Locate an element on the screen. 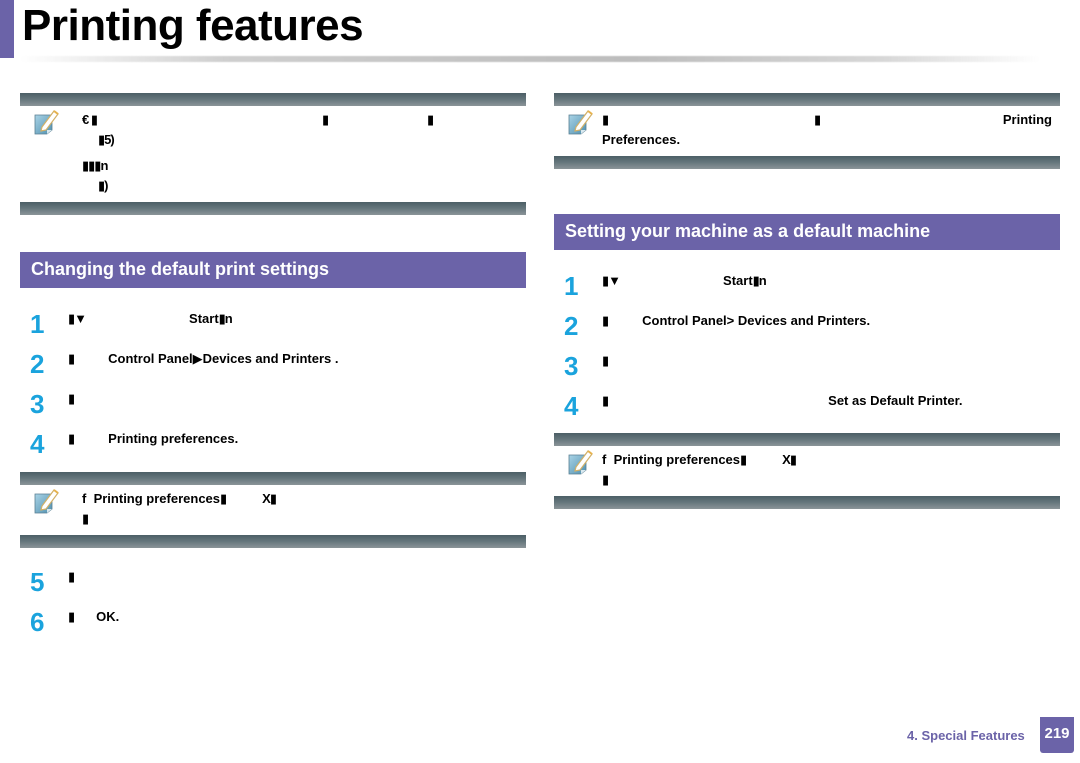 The width and height of the screenshot is (1080, 763). step-text: . is located at coordinates (335, 358).